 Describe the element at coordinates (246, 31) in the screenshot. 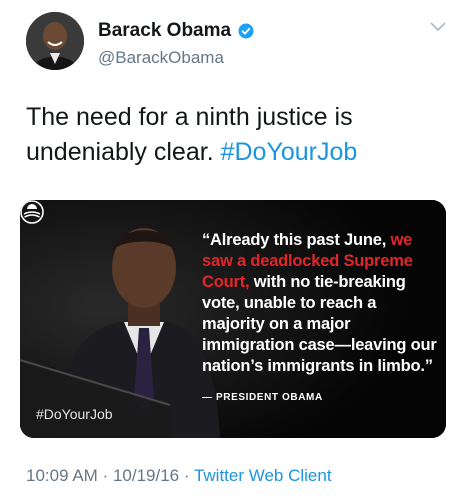

I see `verified-badge-icon` at that location.